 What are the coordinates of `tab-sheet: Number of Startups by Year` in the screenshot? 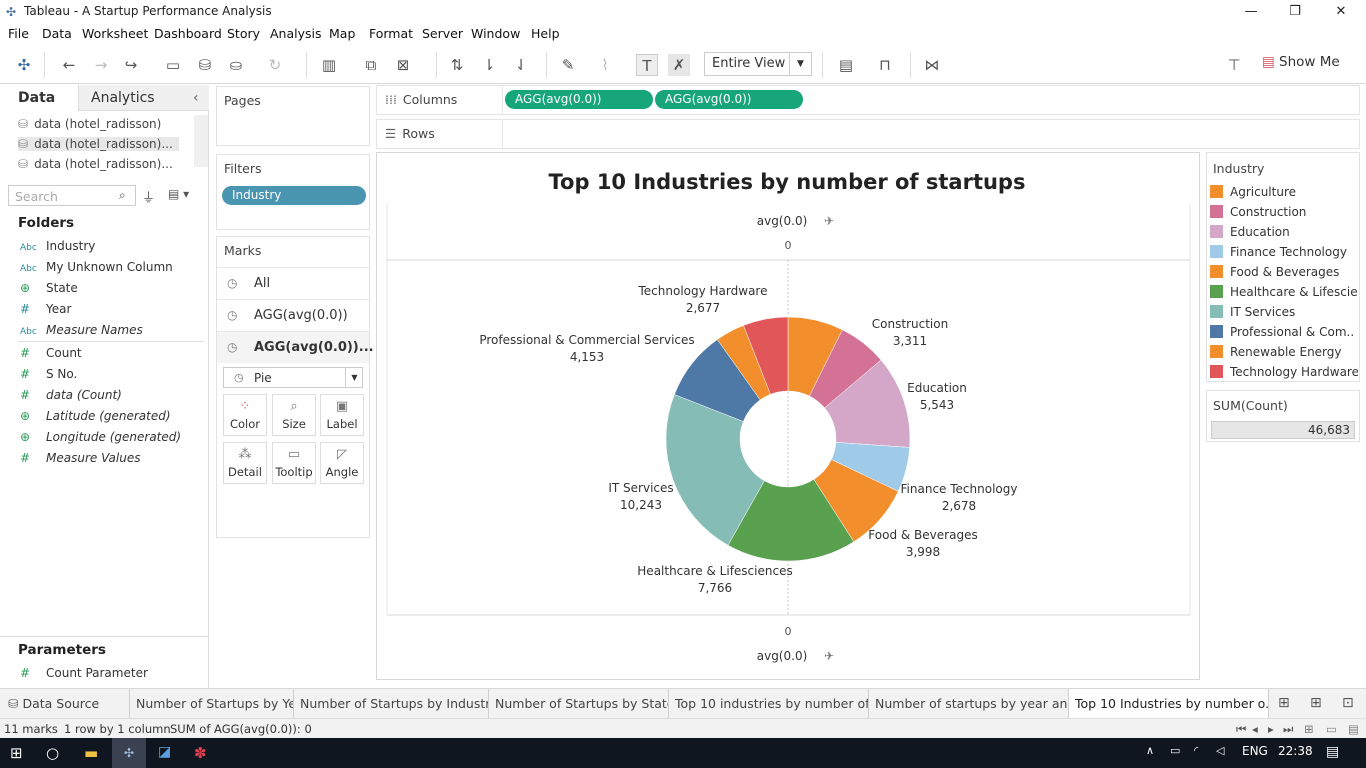 It's located at (212, 703).